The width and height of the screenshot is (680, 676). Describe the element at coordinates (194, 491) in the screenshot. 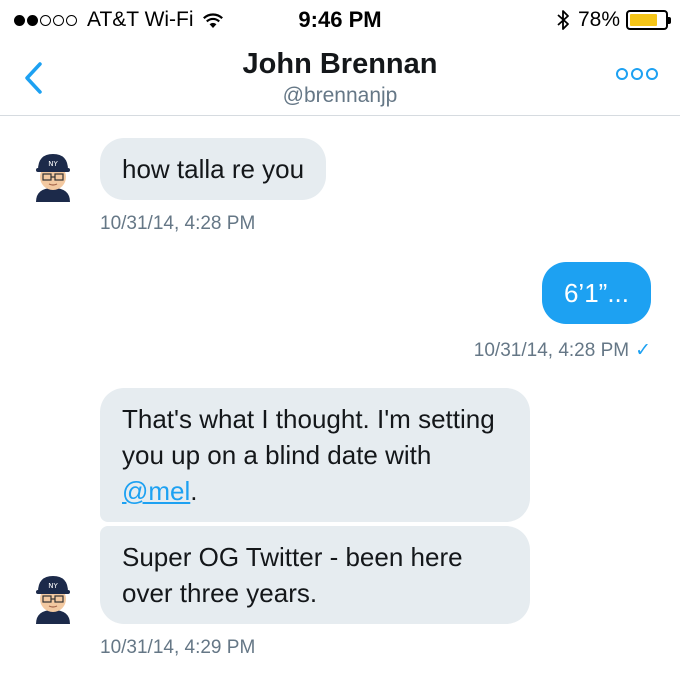

I see `message-text-end: .` at that location.